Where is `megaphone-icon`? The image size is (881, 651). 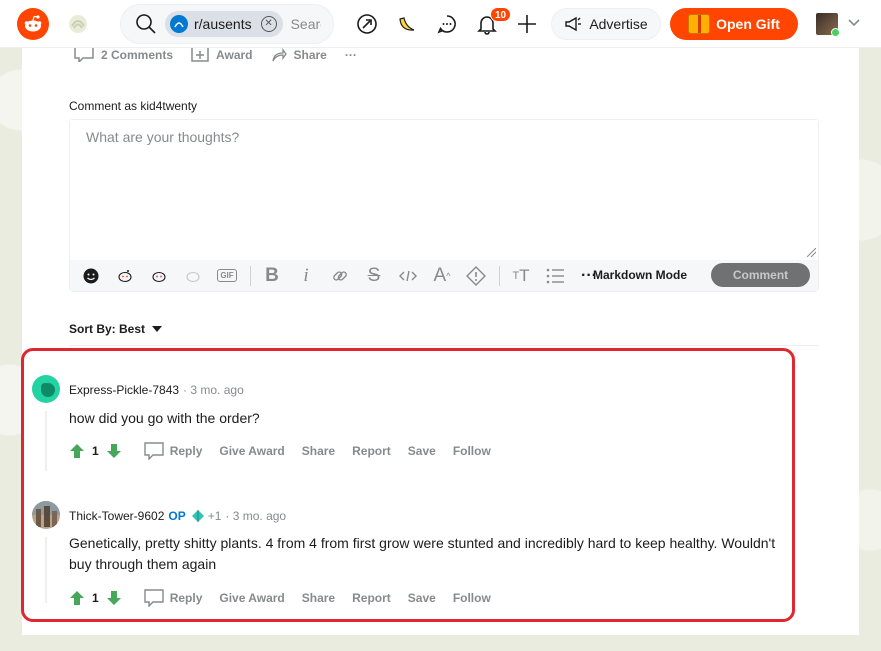 megaphone-icon is located at coordinates (573, 24).